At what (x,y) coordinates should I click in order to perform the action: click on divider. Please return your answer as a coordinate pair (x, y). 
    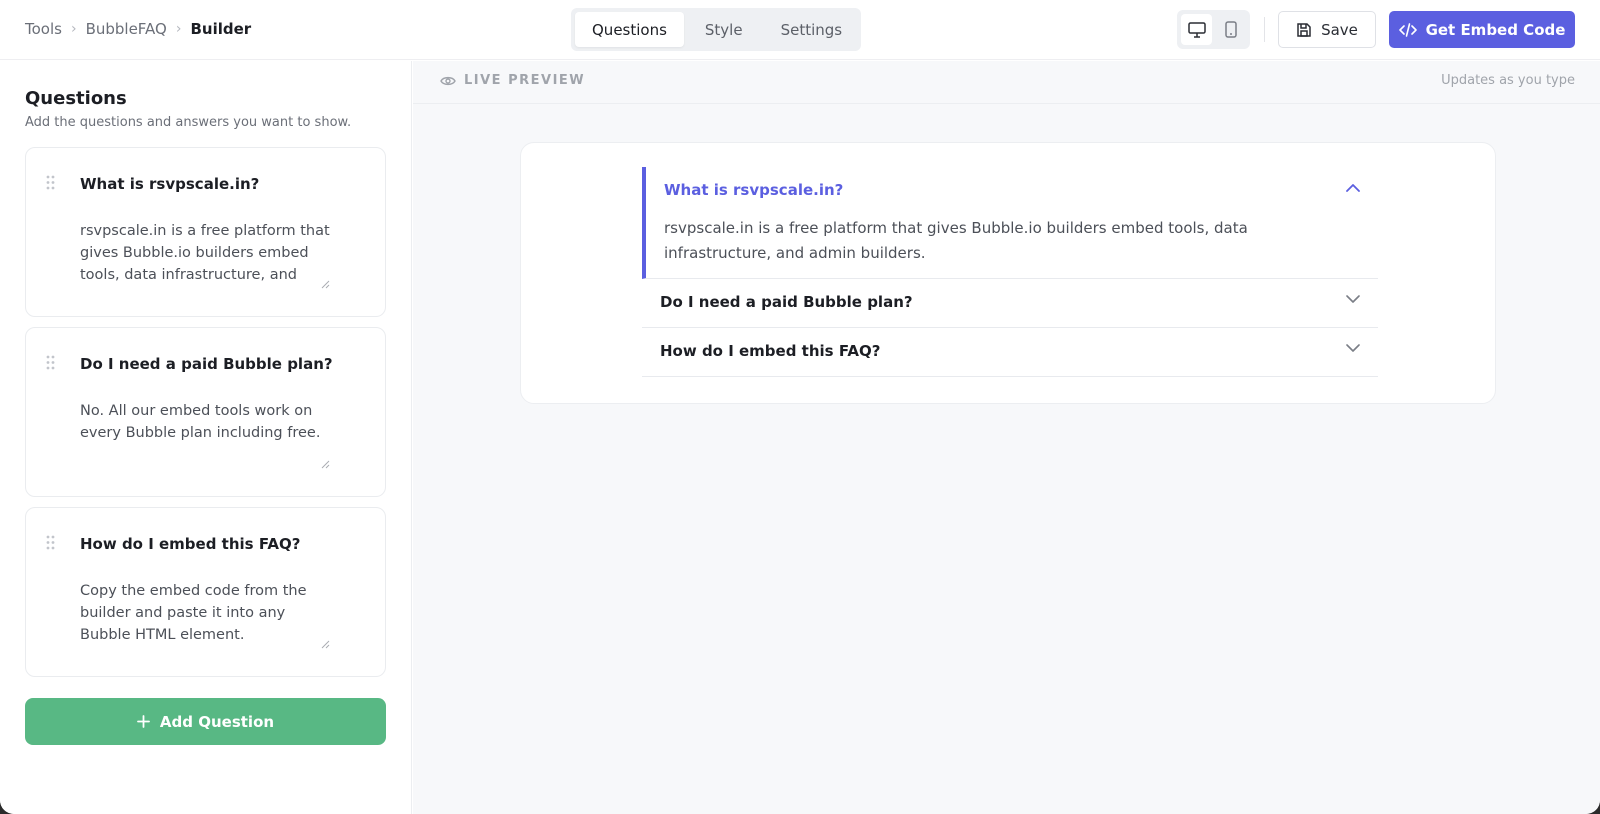
    Looking at the image, I should click on (1264, 29).